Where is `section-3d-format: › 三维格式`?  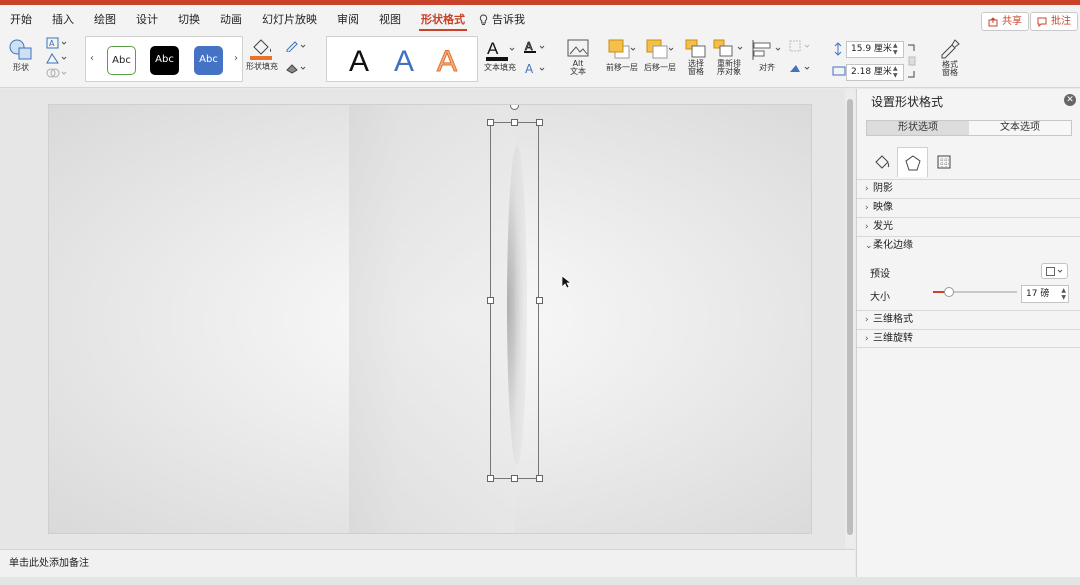
section-3d-format: › 三维格式 is located at coordinates (968, 319).